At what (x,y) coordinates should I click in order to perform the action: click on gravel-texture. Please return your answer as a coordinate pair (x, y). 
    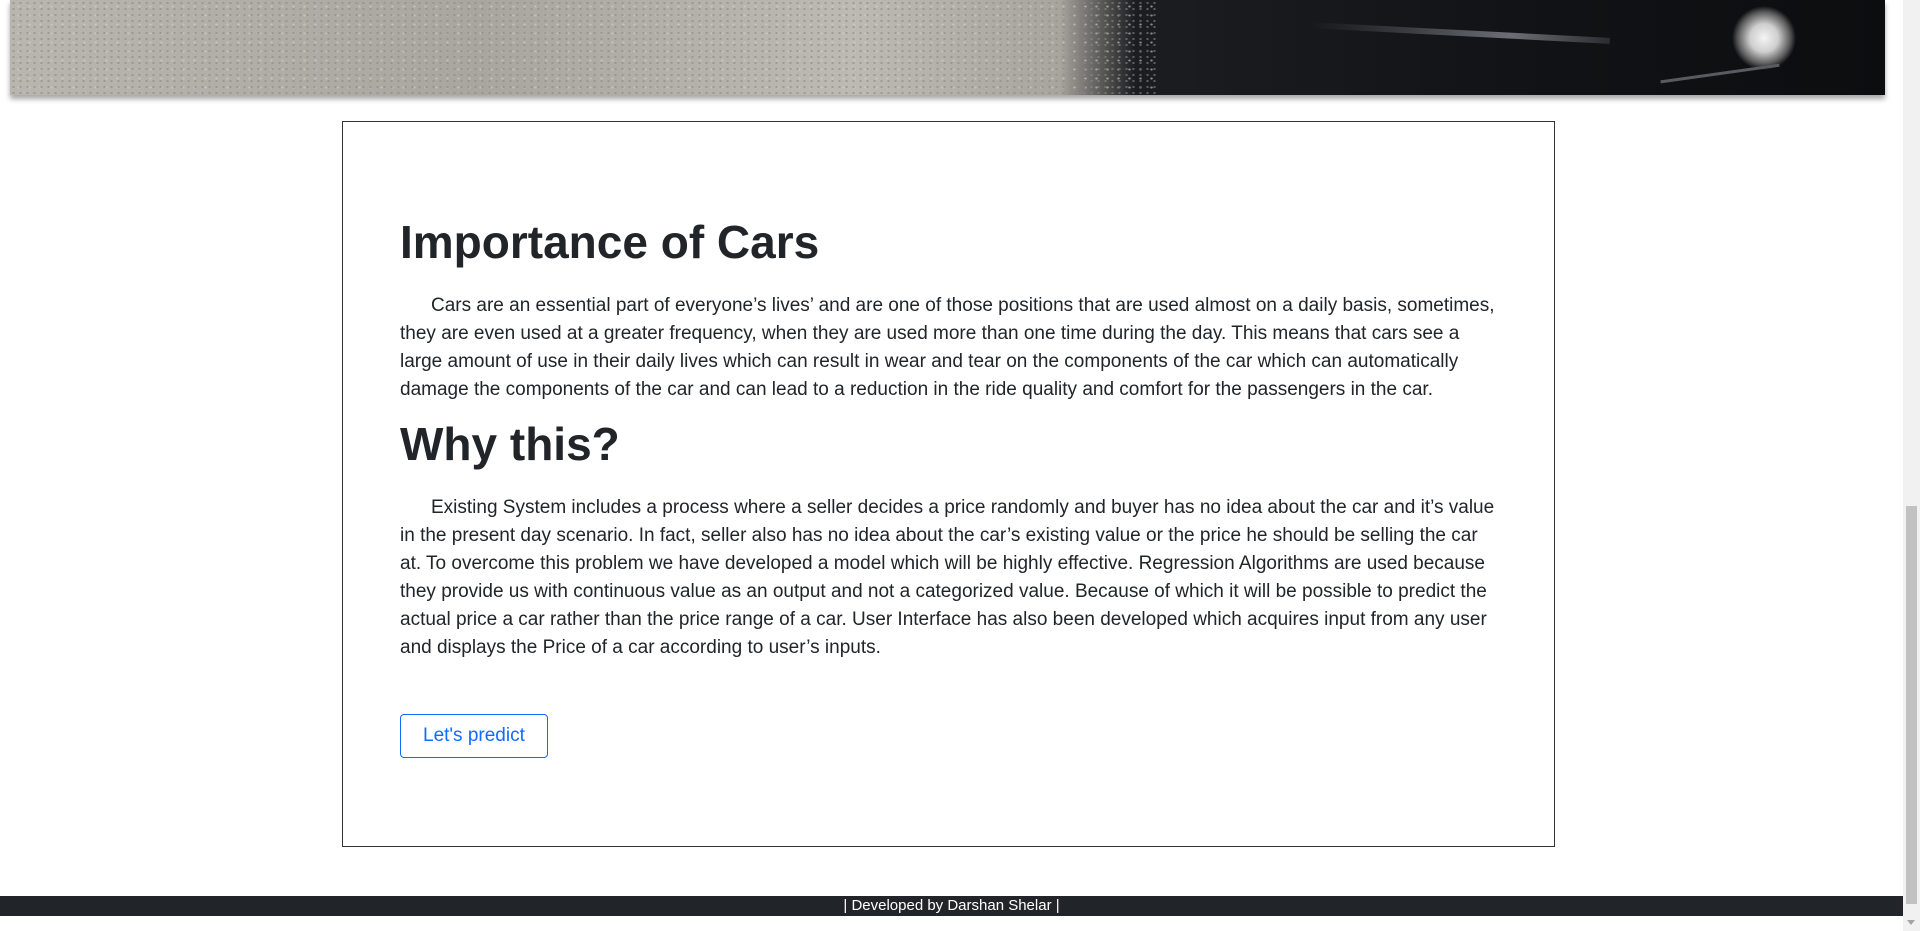
    Looking at the image, I should click on (585, 47).